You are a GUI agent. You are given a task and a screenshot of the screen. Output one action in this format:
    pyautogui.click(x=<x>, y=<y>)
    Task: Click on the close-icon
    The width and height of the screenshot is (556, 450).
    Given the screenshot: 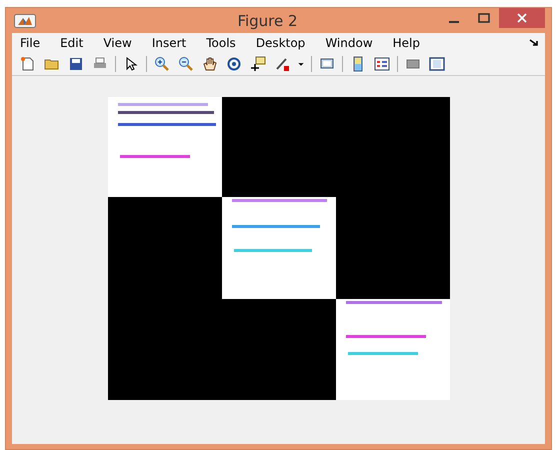 What is the action you would take?
    pyautogui.click(x=522, y=18)
    